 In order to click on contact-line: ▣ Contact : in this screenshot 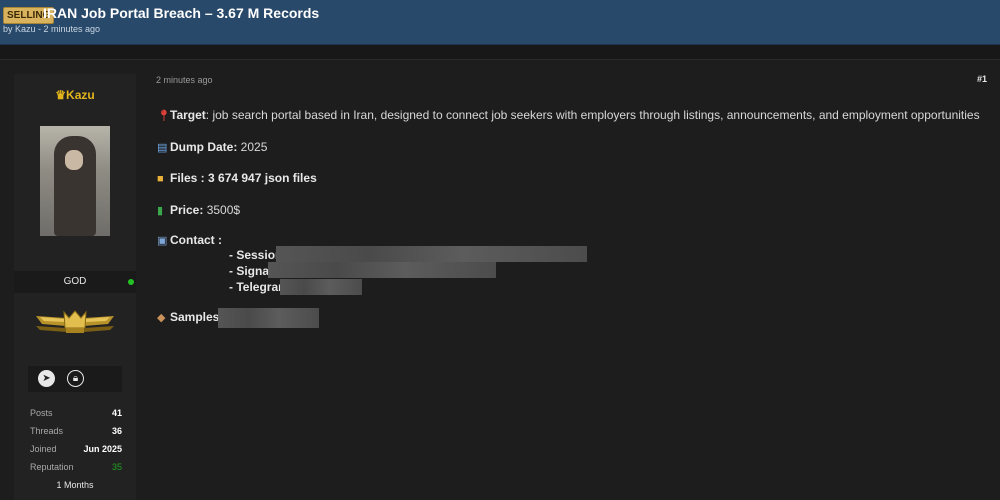, I will do `click(189, 240)`.